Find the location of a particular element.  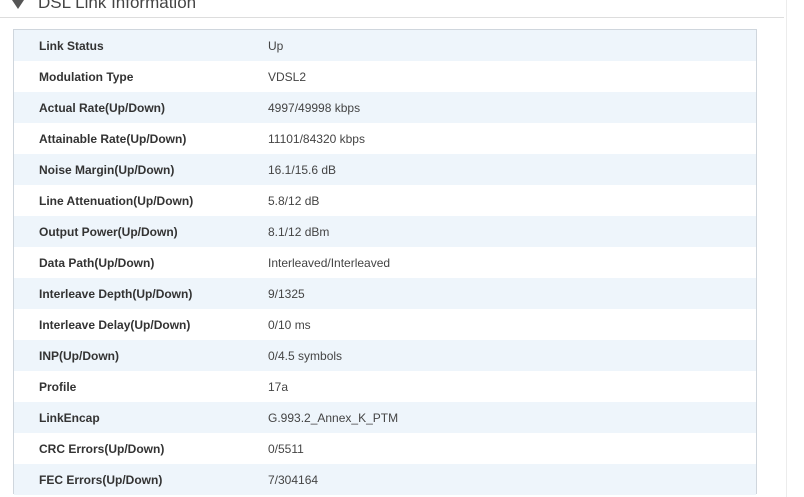

row-label: CRC Errors(Up/Down) is located at coordinates (102, 448).